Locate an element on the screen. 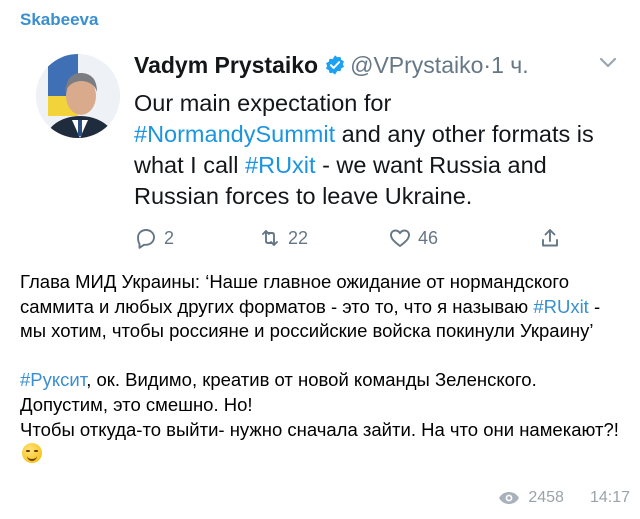 The width and height of the screenshot is (640, 519). tweet-actions: 2 22 46 is located at coordinates (349, 240).